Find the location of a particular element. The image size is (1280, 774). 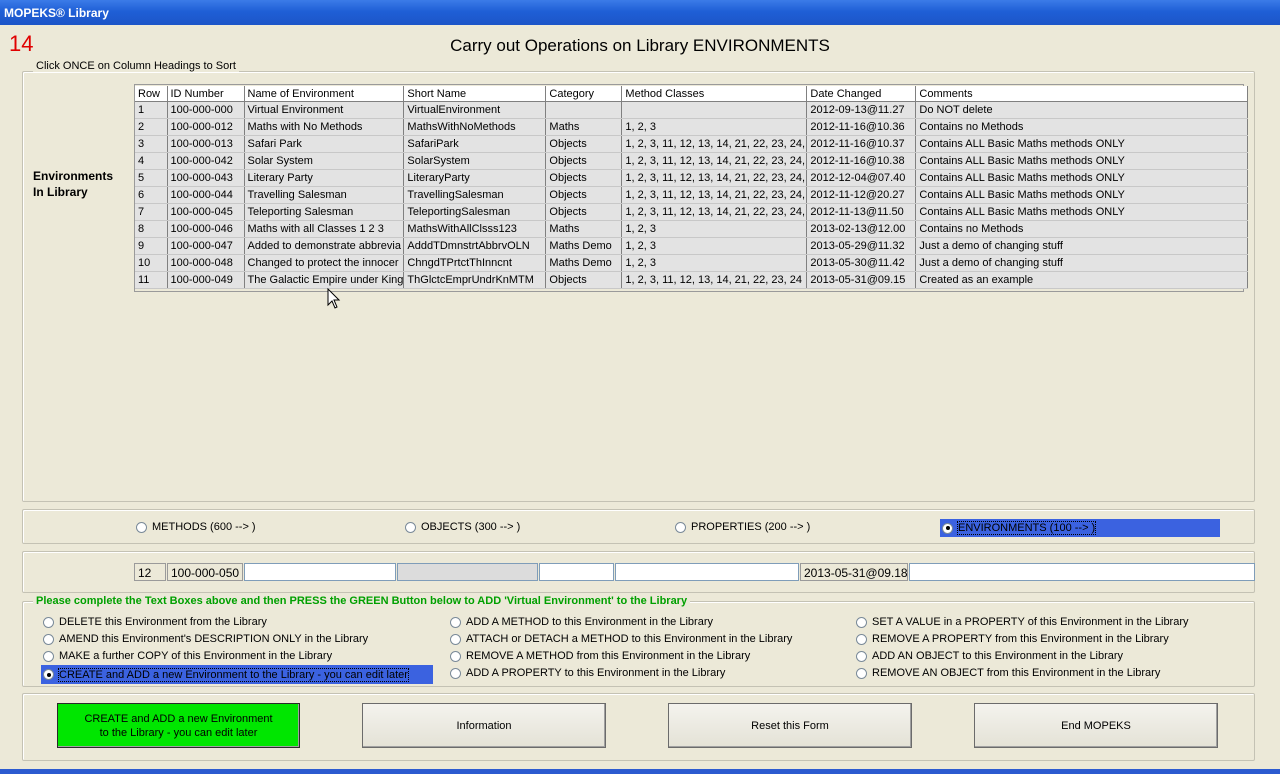

column-header: ID Number is located at coordinates (206, 94).